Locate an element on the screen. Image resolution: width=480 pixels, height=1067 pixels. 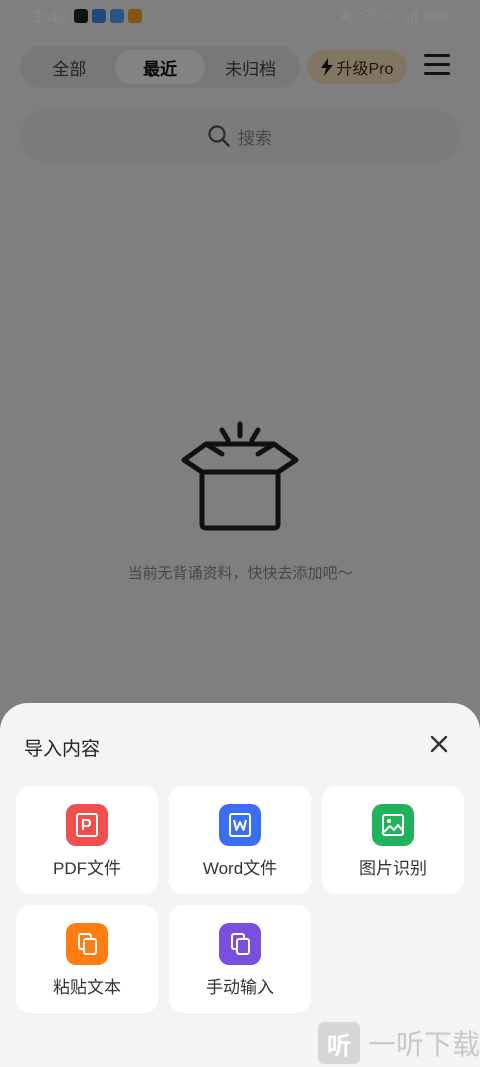
manual-input-button: 手动输入 is located at coordinates (240, 959).